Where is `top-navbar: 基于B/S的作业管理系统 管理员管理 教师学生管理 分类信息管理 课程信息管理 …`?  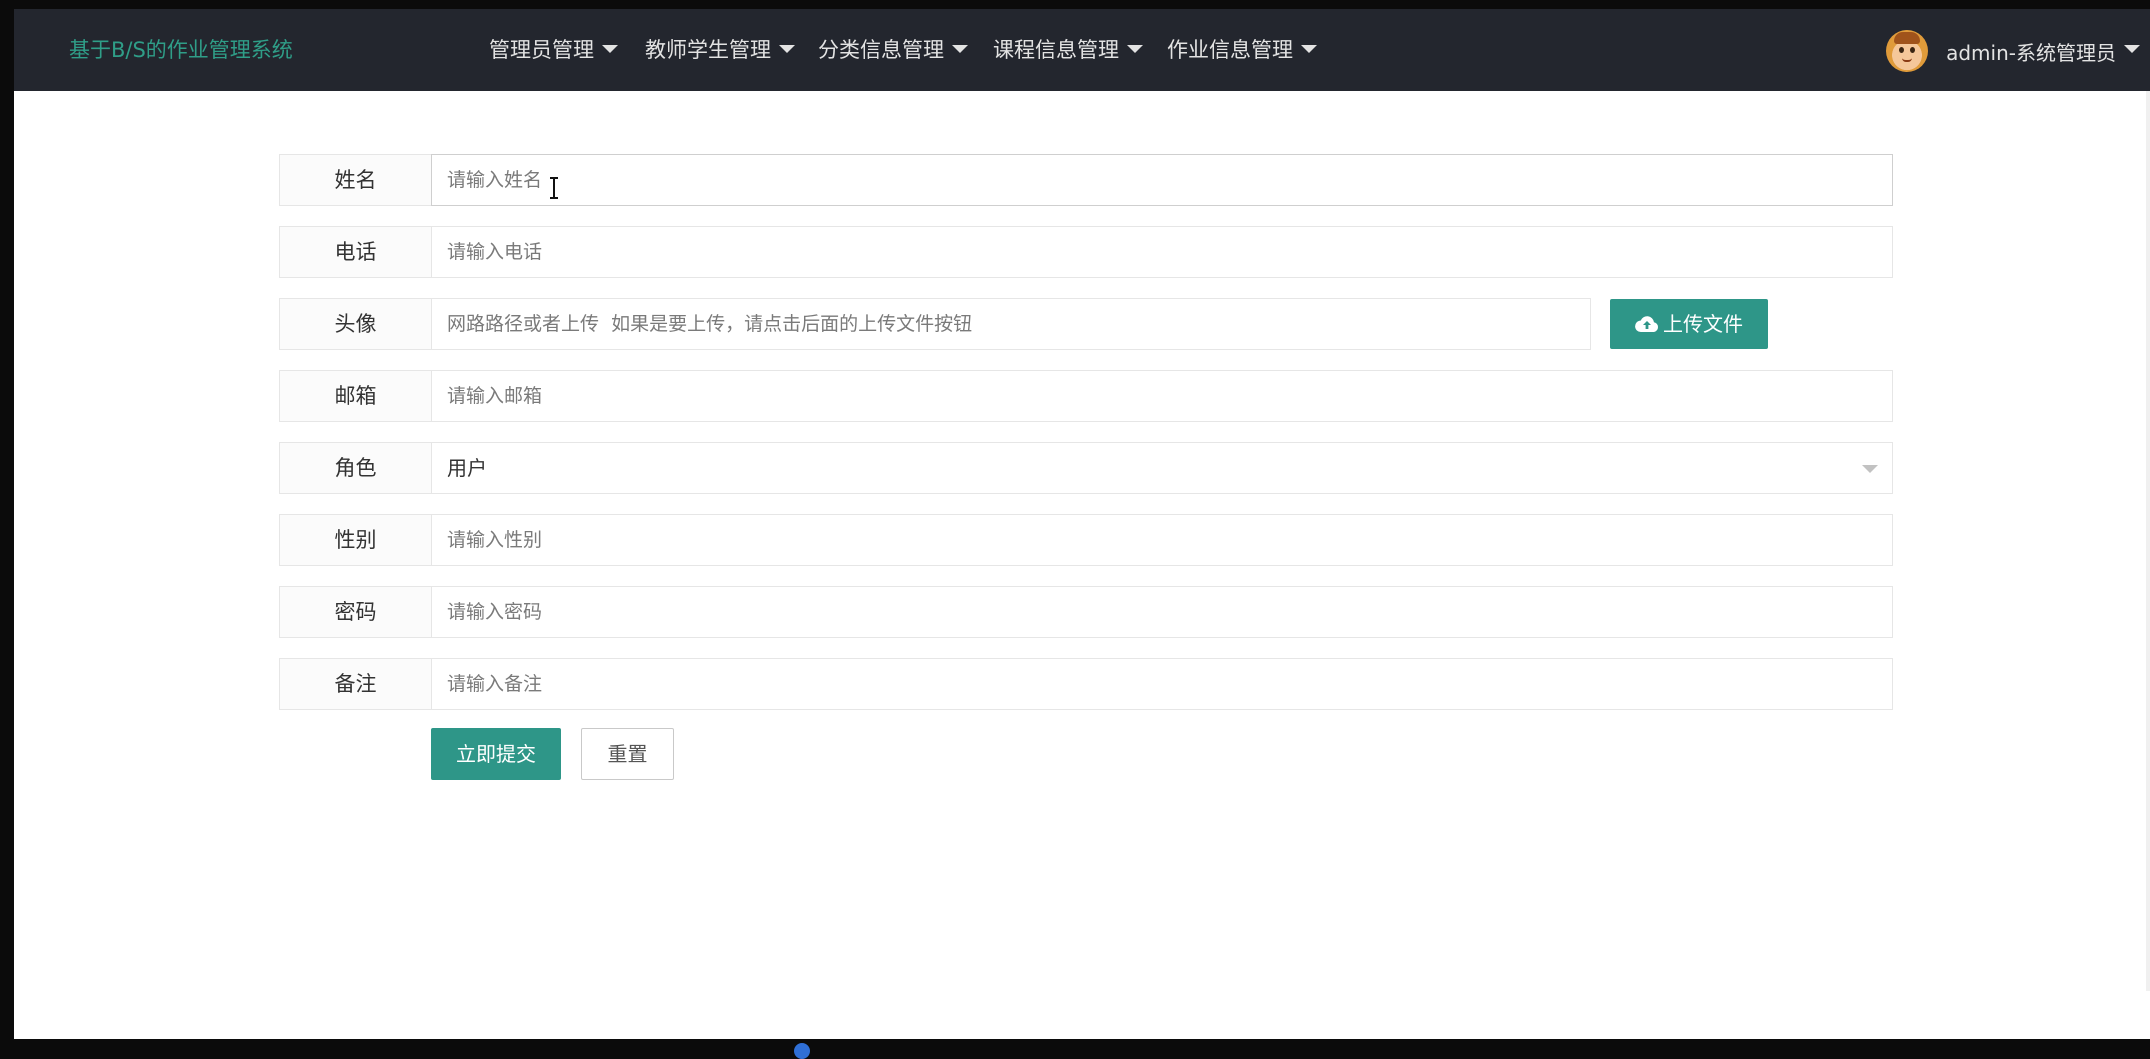 top-navbar: 基于B/S的作业管理系统 管理员管理 教师学生管理 分类信息管理 课程信息管理 … is located at coordinates (1082, 50).